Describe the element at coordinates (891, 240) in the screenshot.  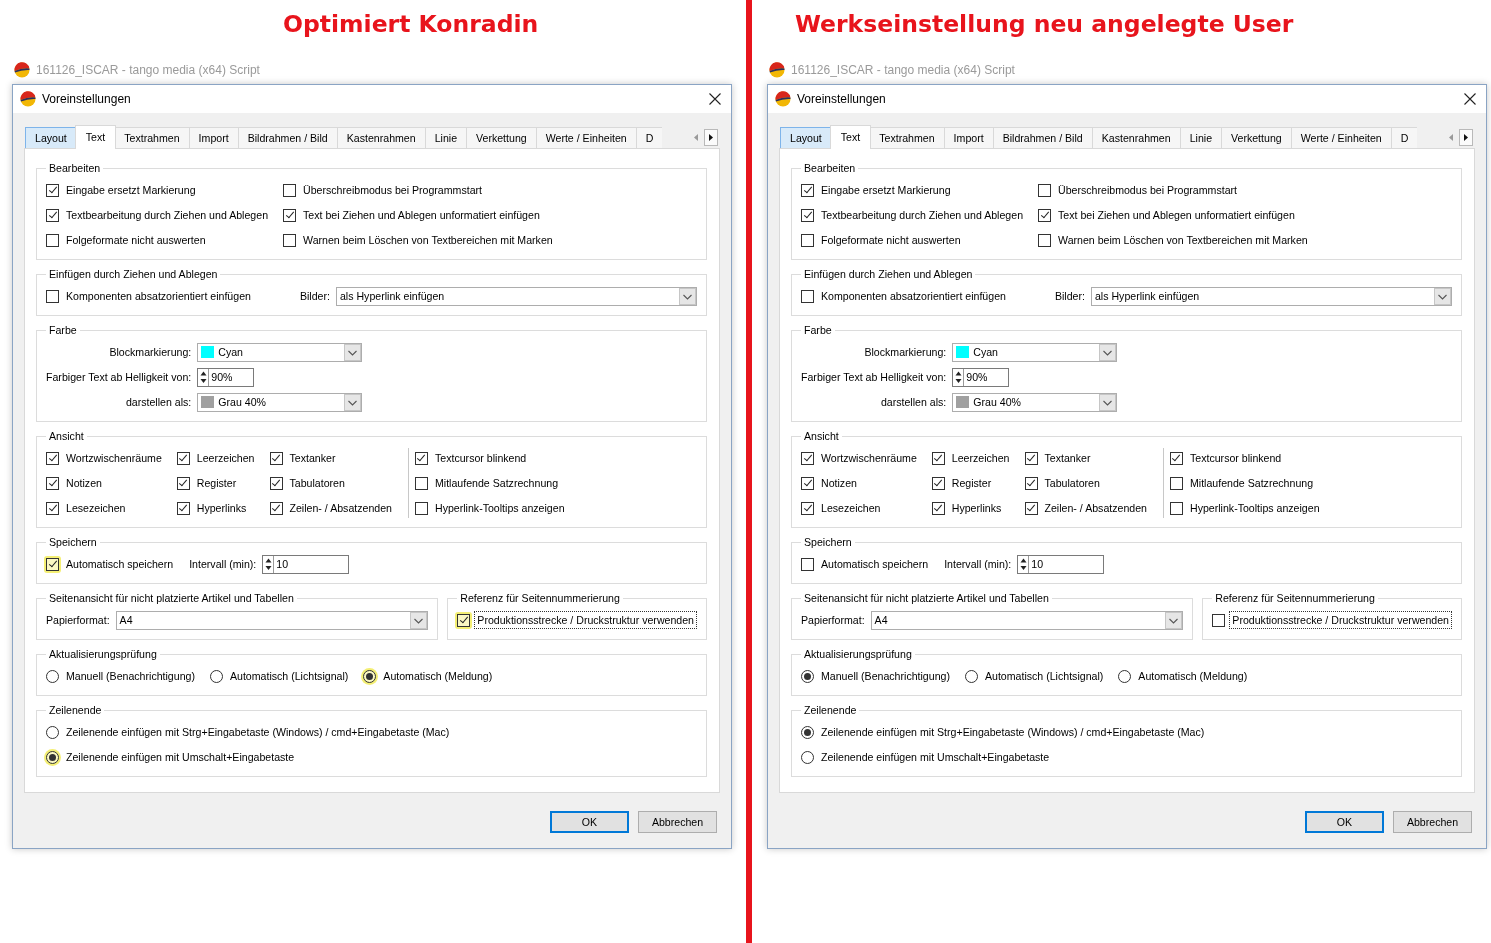
I see `checkbox-label: Folgeformate nicht auswerten` at that location.